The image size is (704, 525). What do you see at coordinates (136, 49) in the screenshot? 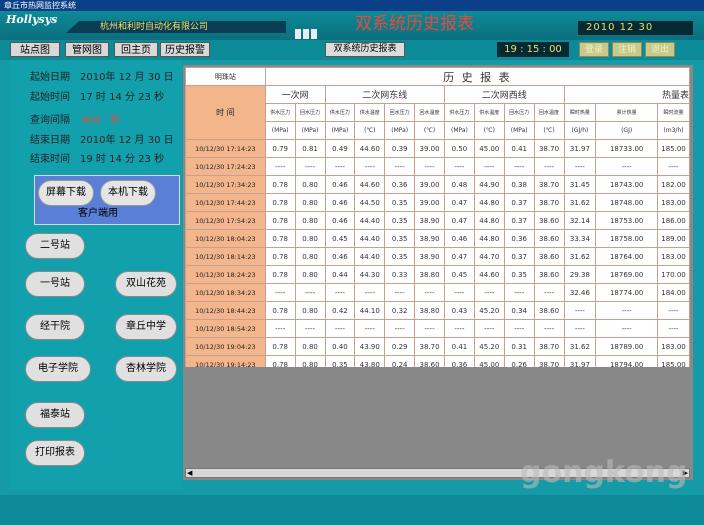
I see `nav-home: 回主页` at bounding box center [136, 49].